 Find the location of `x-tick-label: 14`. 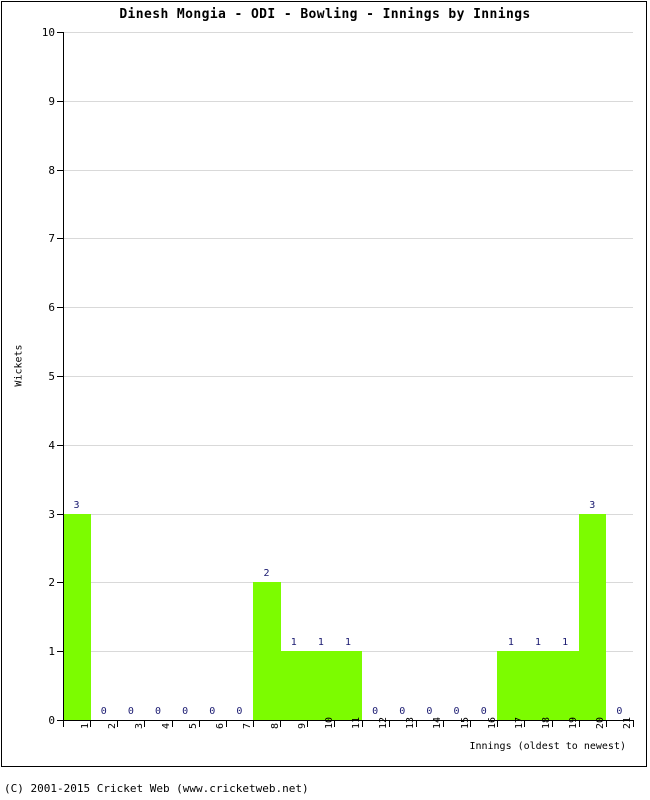

x-tick-label: 14 is located at coordinates (438, 722).